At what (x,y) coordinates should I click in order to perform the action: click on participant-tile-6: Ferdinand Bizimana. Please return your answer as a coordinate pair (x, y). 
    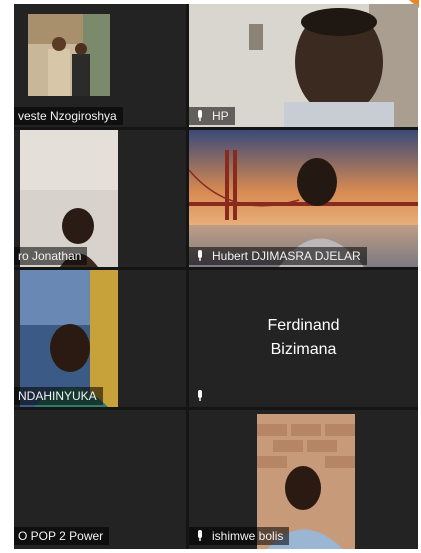
    Looking at the image, I should click on (303, 338).